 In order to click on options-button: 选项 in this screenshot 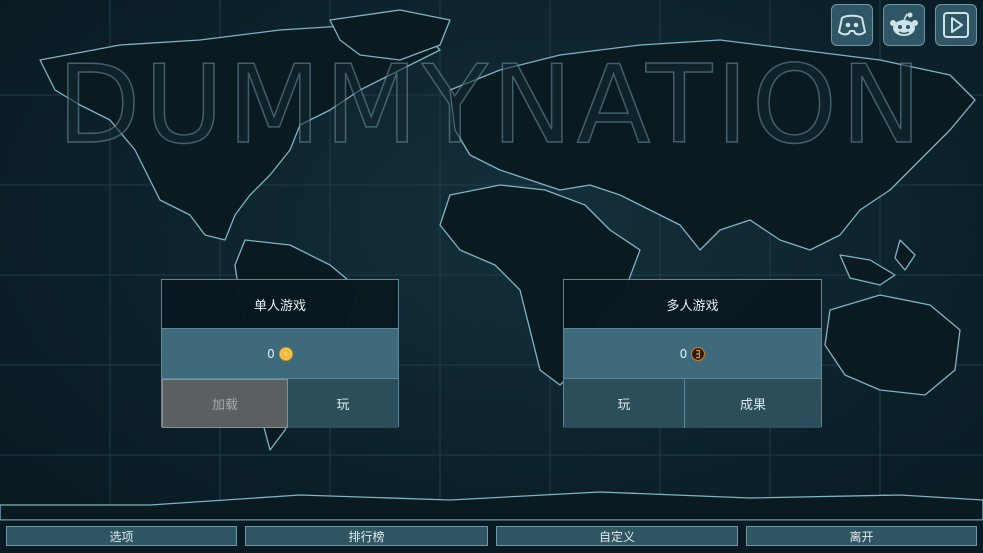, I will do `click(121, 536)`.